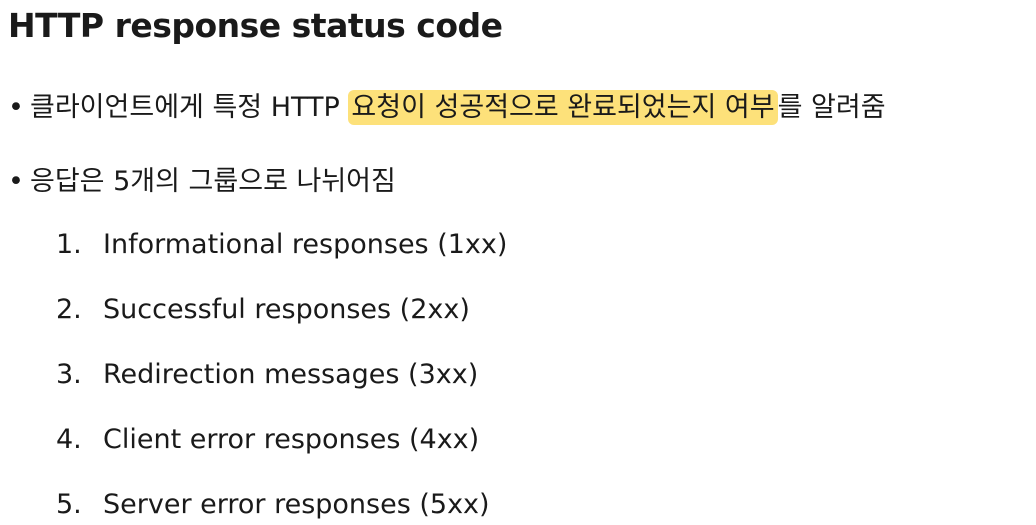  What do you see at coordinates (69, 439) in the screenshot?
I see `list-number: 4.` at bounding box center [69, 439].